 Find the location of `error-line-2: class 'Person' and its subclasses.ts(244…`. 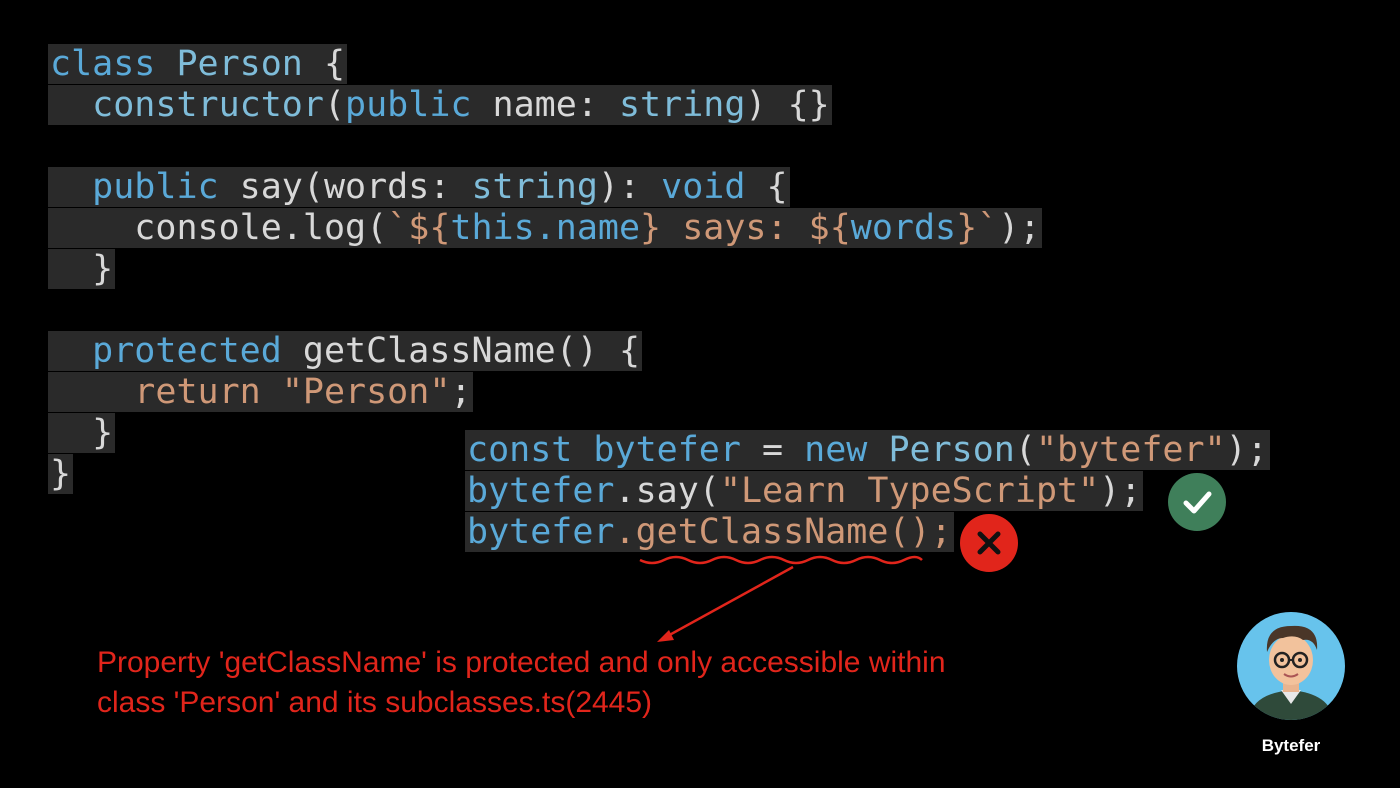

error-line-2: class 'Person' and its subclasses.ts(244… is located at coordinates (375, 702).